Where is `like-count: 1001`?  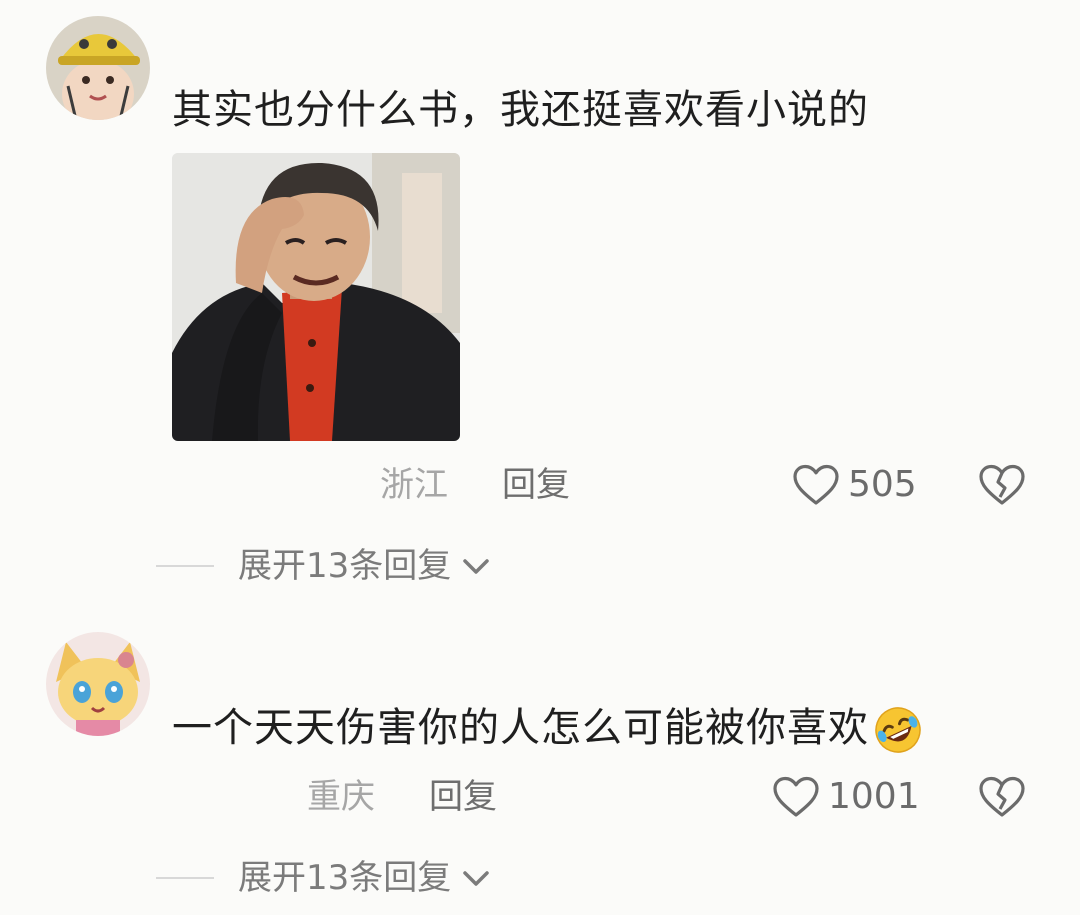 like-count: 1001 is located at coordinates (874, 796).